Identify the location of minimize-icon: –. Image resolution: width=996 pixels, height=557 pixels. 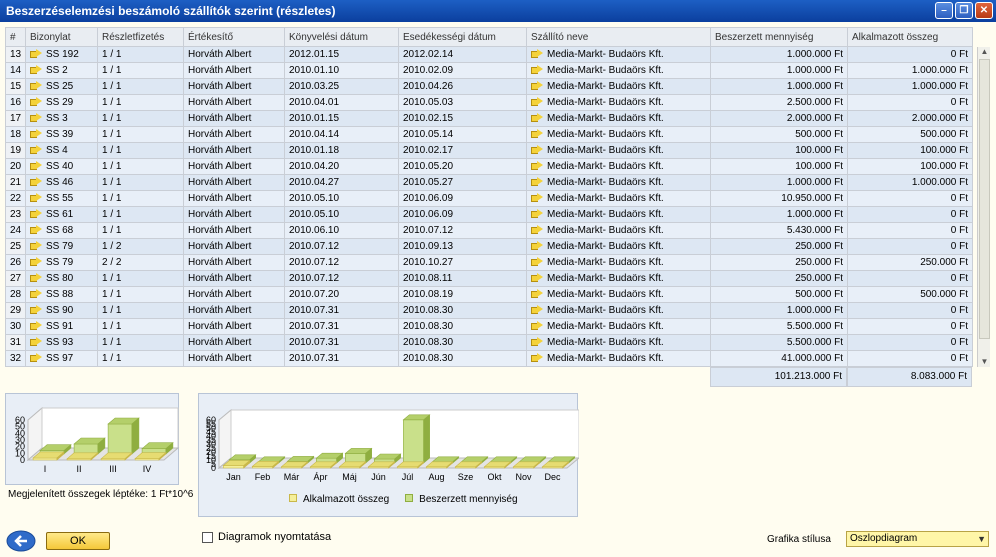
(944, 10).